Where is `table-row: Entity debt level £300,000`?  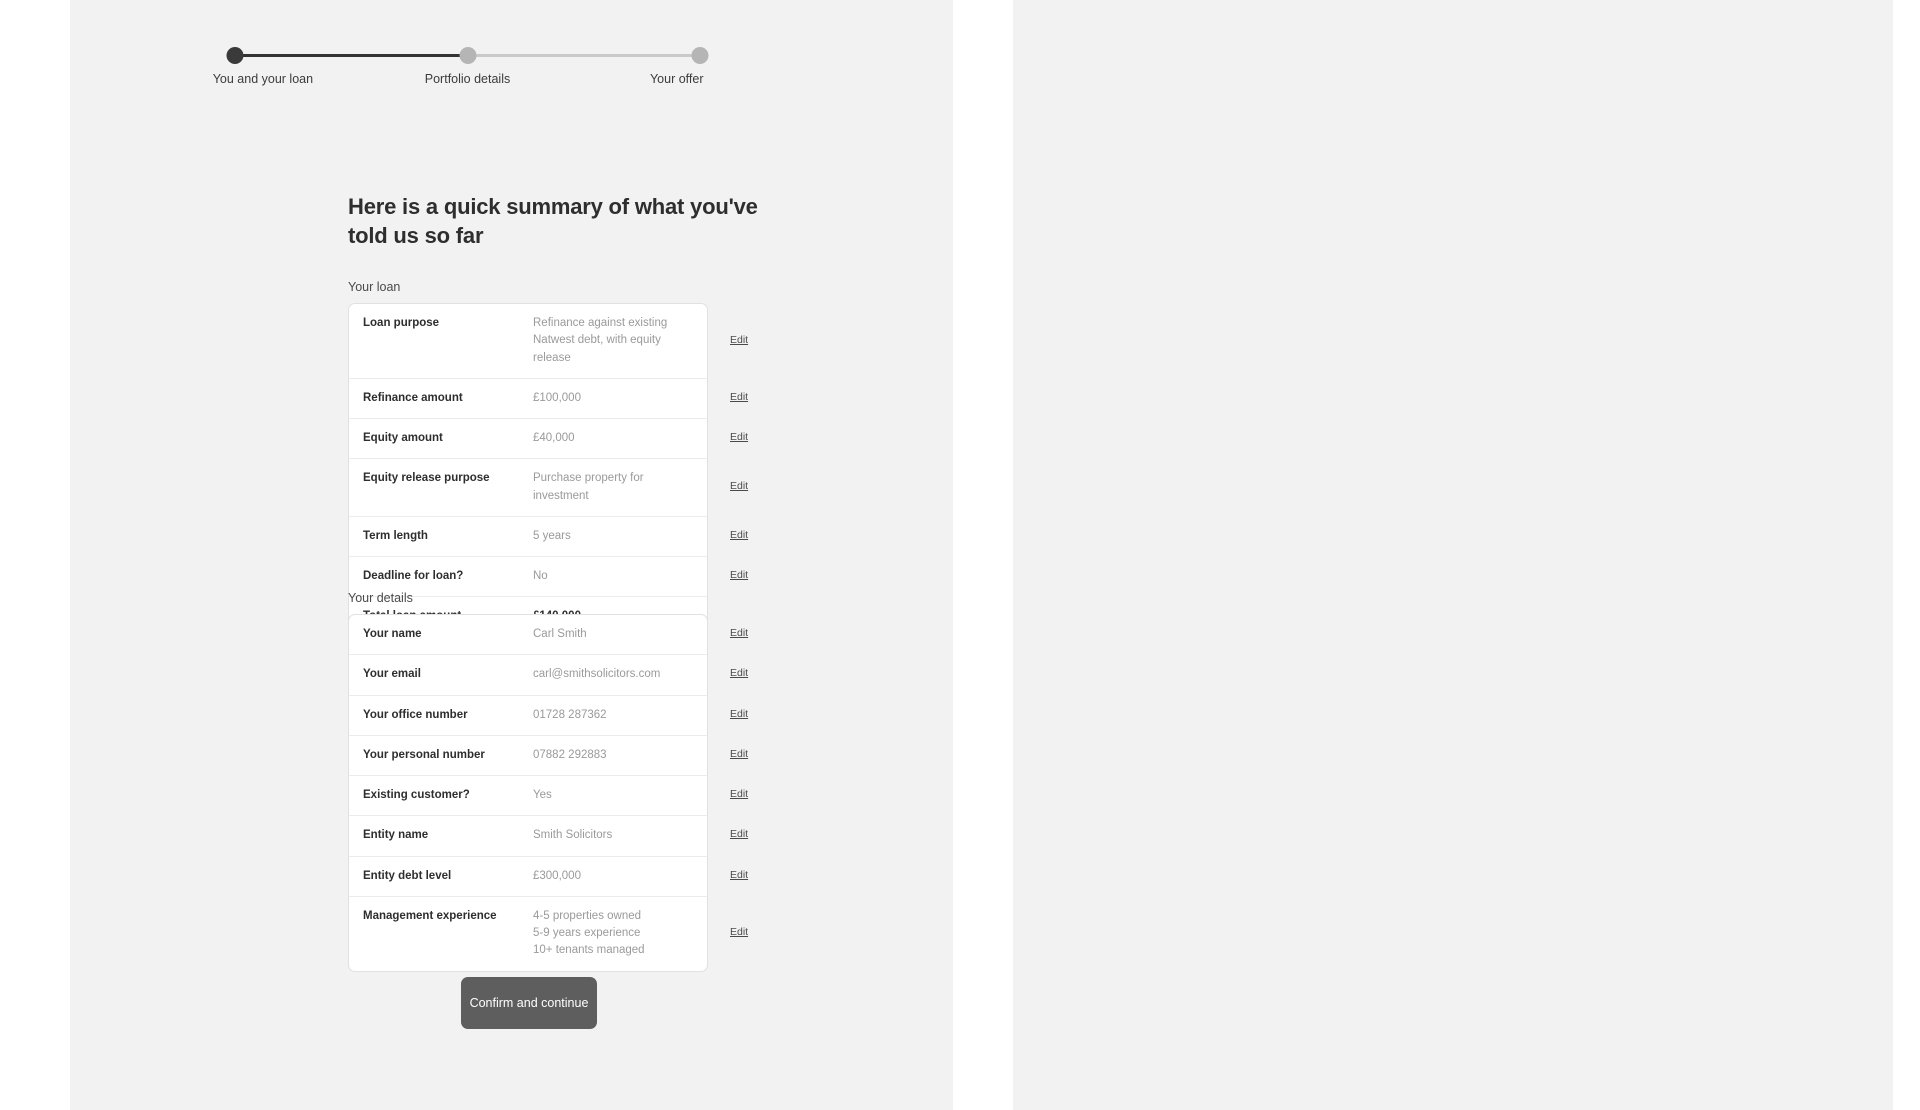
table-row: Entity debt level £300,000 is located at coordinates (528, 877).